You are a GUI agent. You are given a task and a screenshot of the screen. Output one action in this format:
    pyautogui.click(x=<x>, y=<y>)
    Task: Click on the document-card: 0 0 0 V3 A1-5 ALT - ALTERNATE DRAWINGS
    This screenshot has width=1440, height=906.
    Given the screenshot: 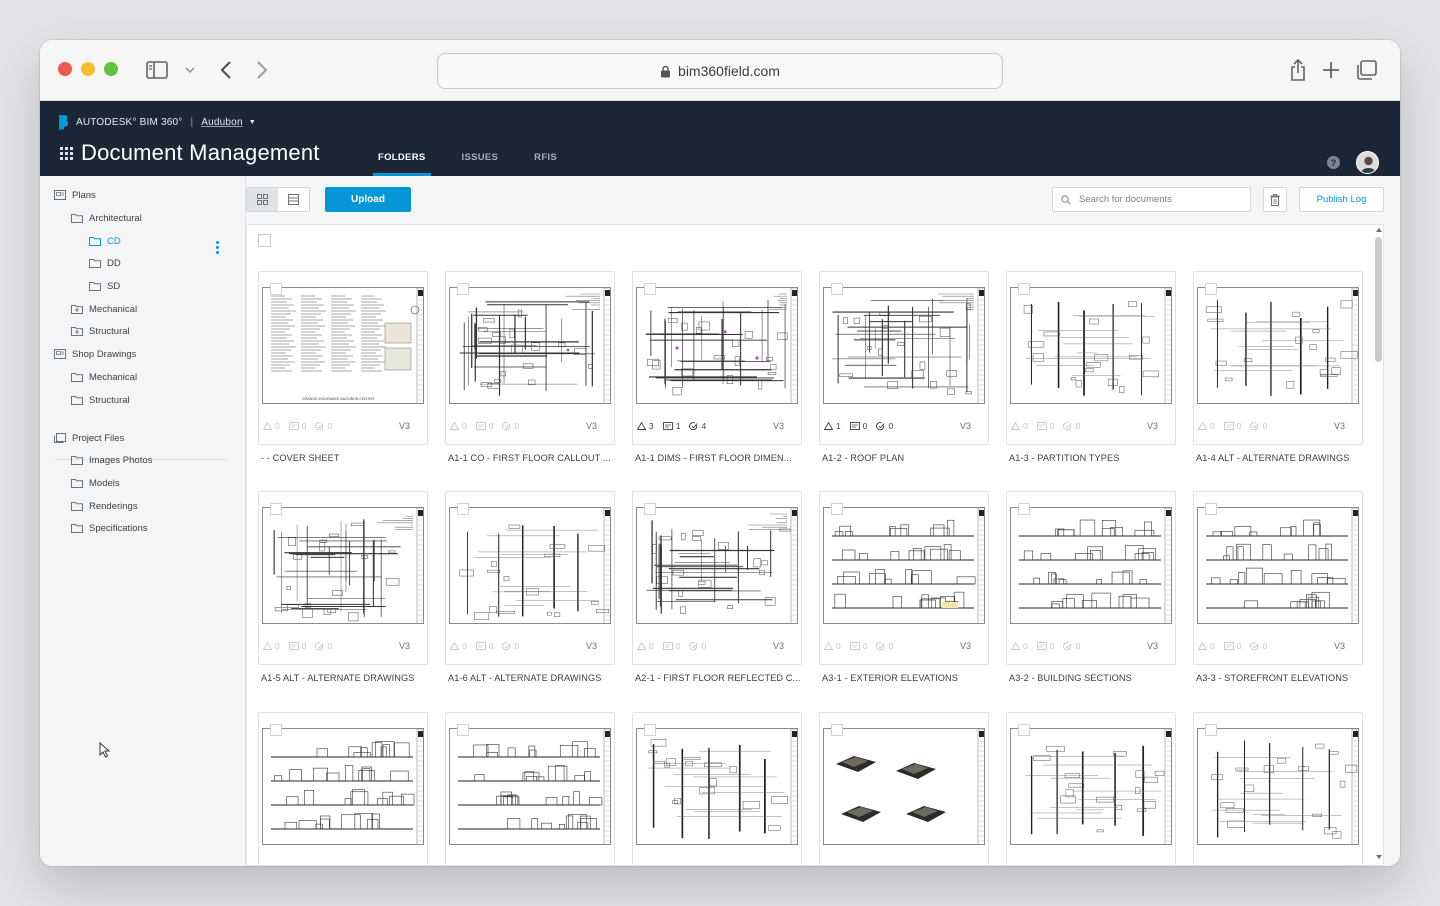 What is the action you would take?
    pyautogui.click(x=343, y=587)
    